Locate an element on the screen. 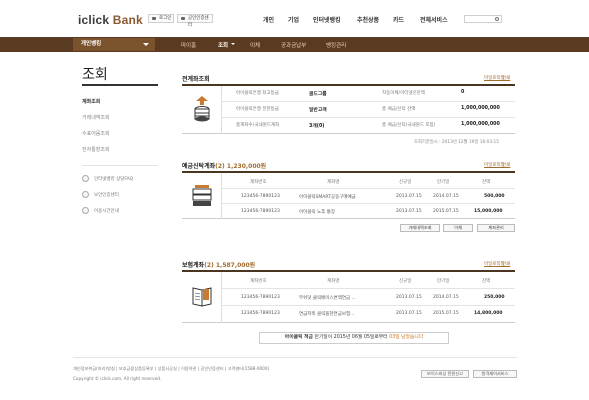 Image resolution: width=589 pixels, height=400 pixels. menu-item-transfer: 이체 is located at coordinates (255, 45).